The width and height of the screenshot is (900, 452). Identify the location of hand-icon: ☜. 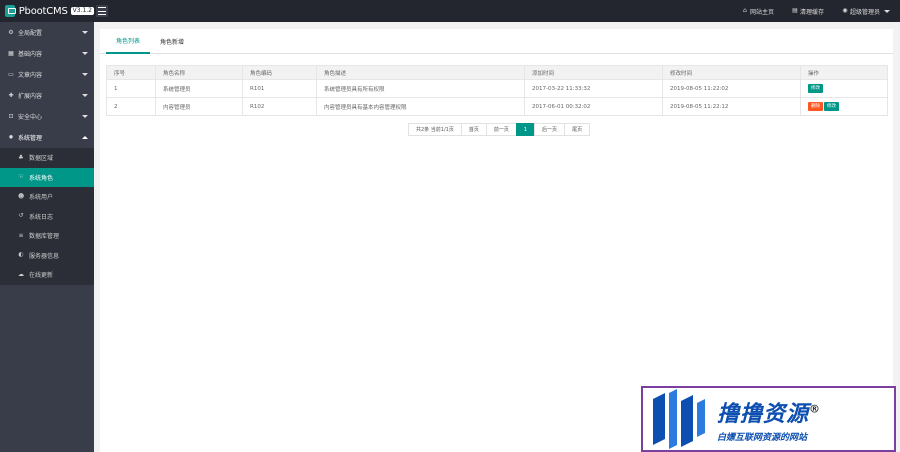
(21, 177).